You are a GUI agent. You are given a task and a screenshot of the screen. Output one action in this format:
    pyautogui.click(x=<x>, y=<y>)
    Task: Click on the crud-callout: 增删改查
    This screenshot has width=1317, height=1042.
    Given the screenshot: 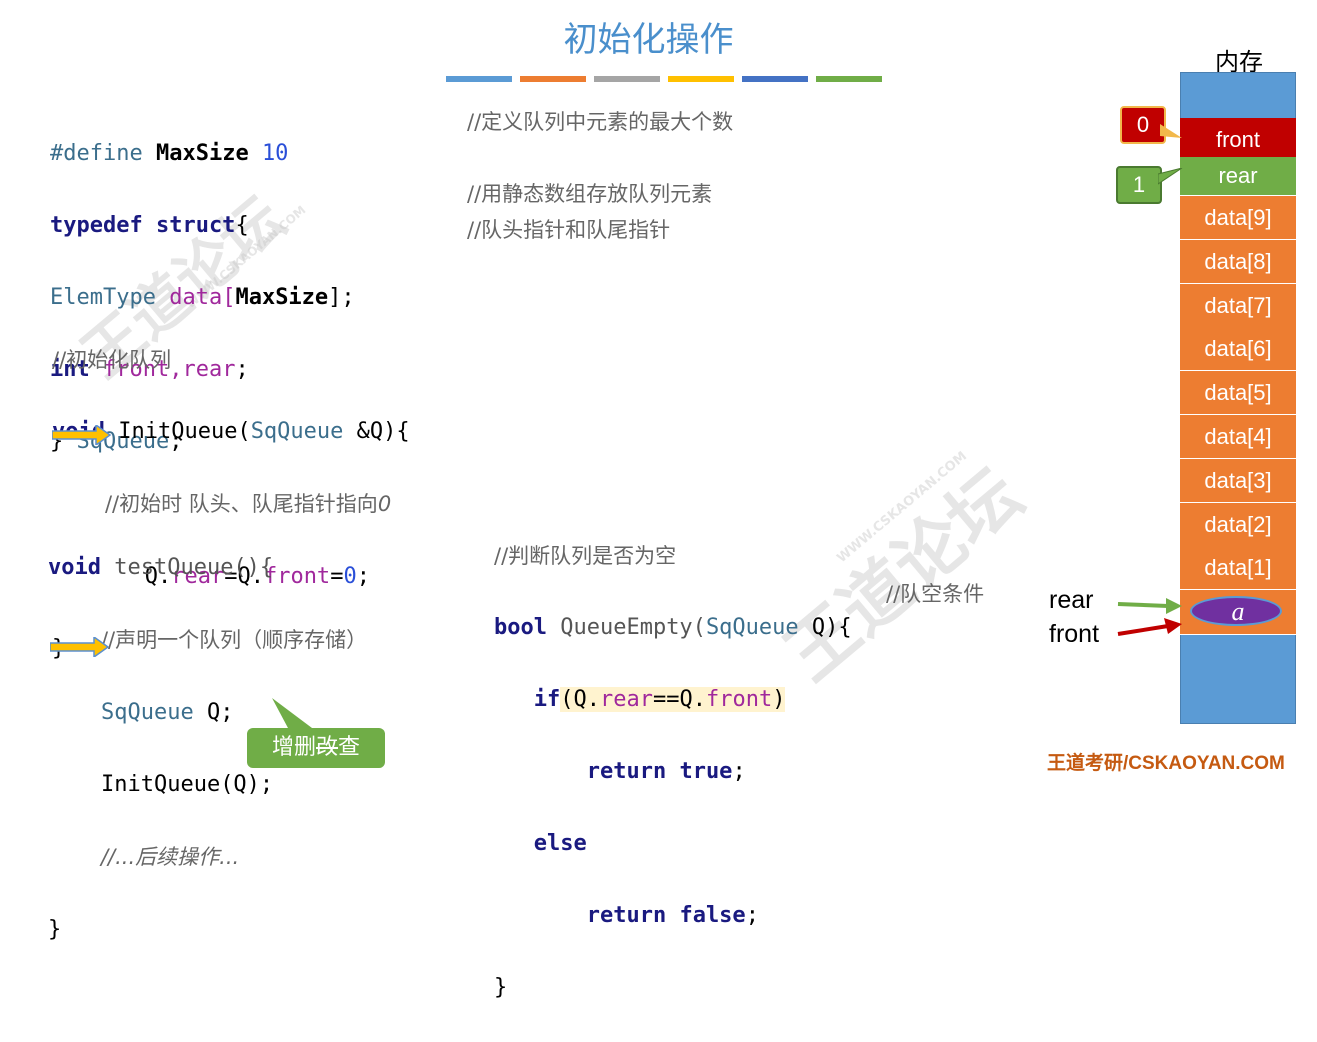 What is the action you would take?
    pyautogui.click(x=316, y=748)
    